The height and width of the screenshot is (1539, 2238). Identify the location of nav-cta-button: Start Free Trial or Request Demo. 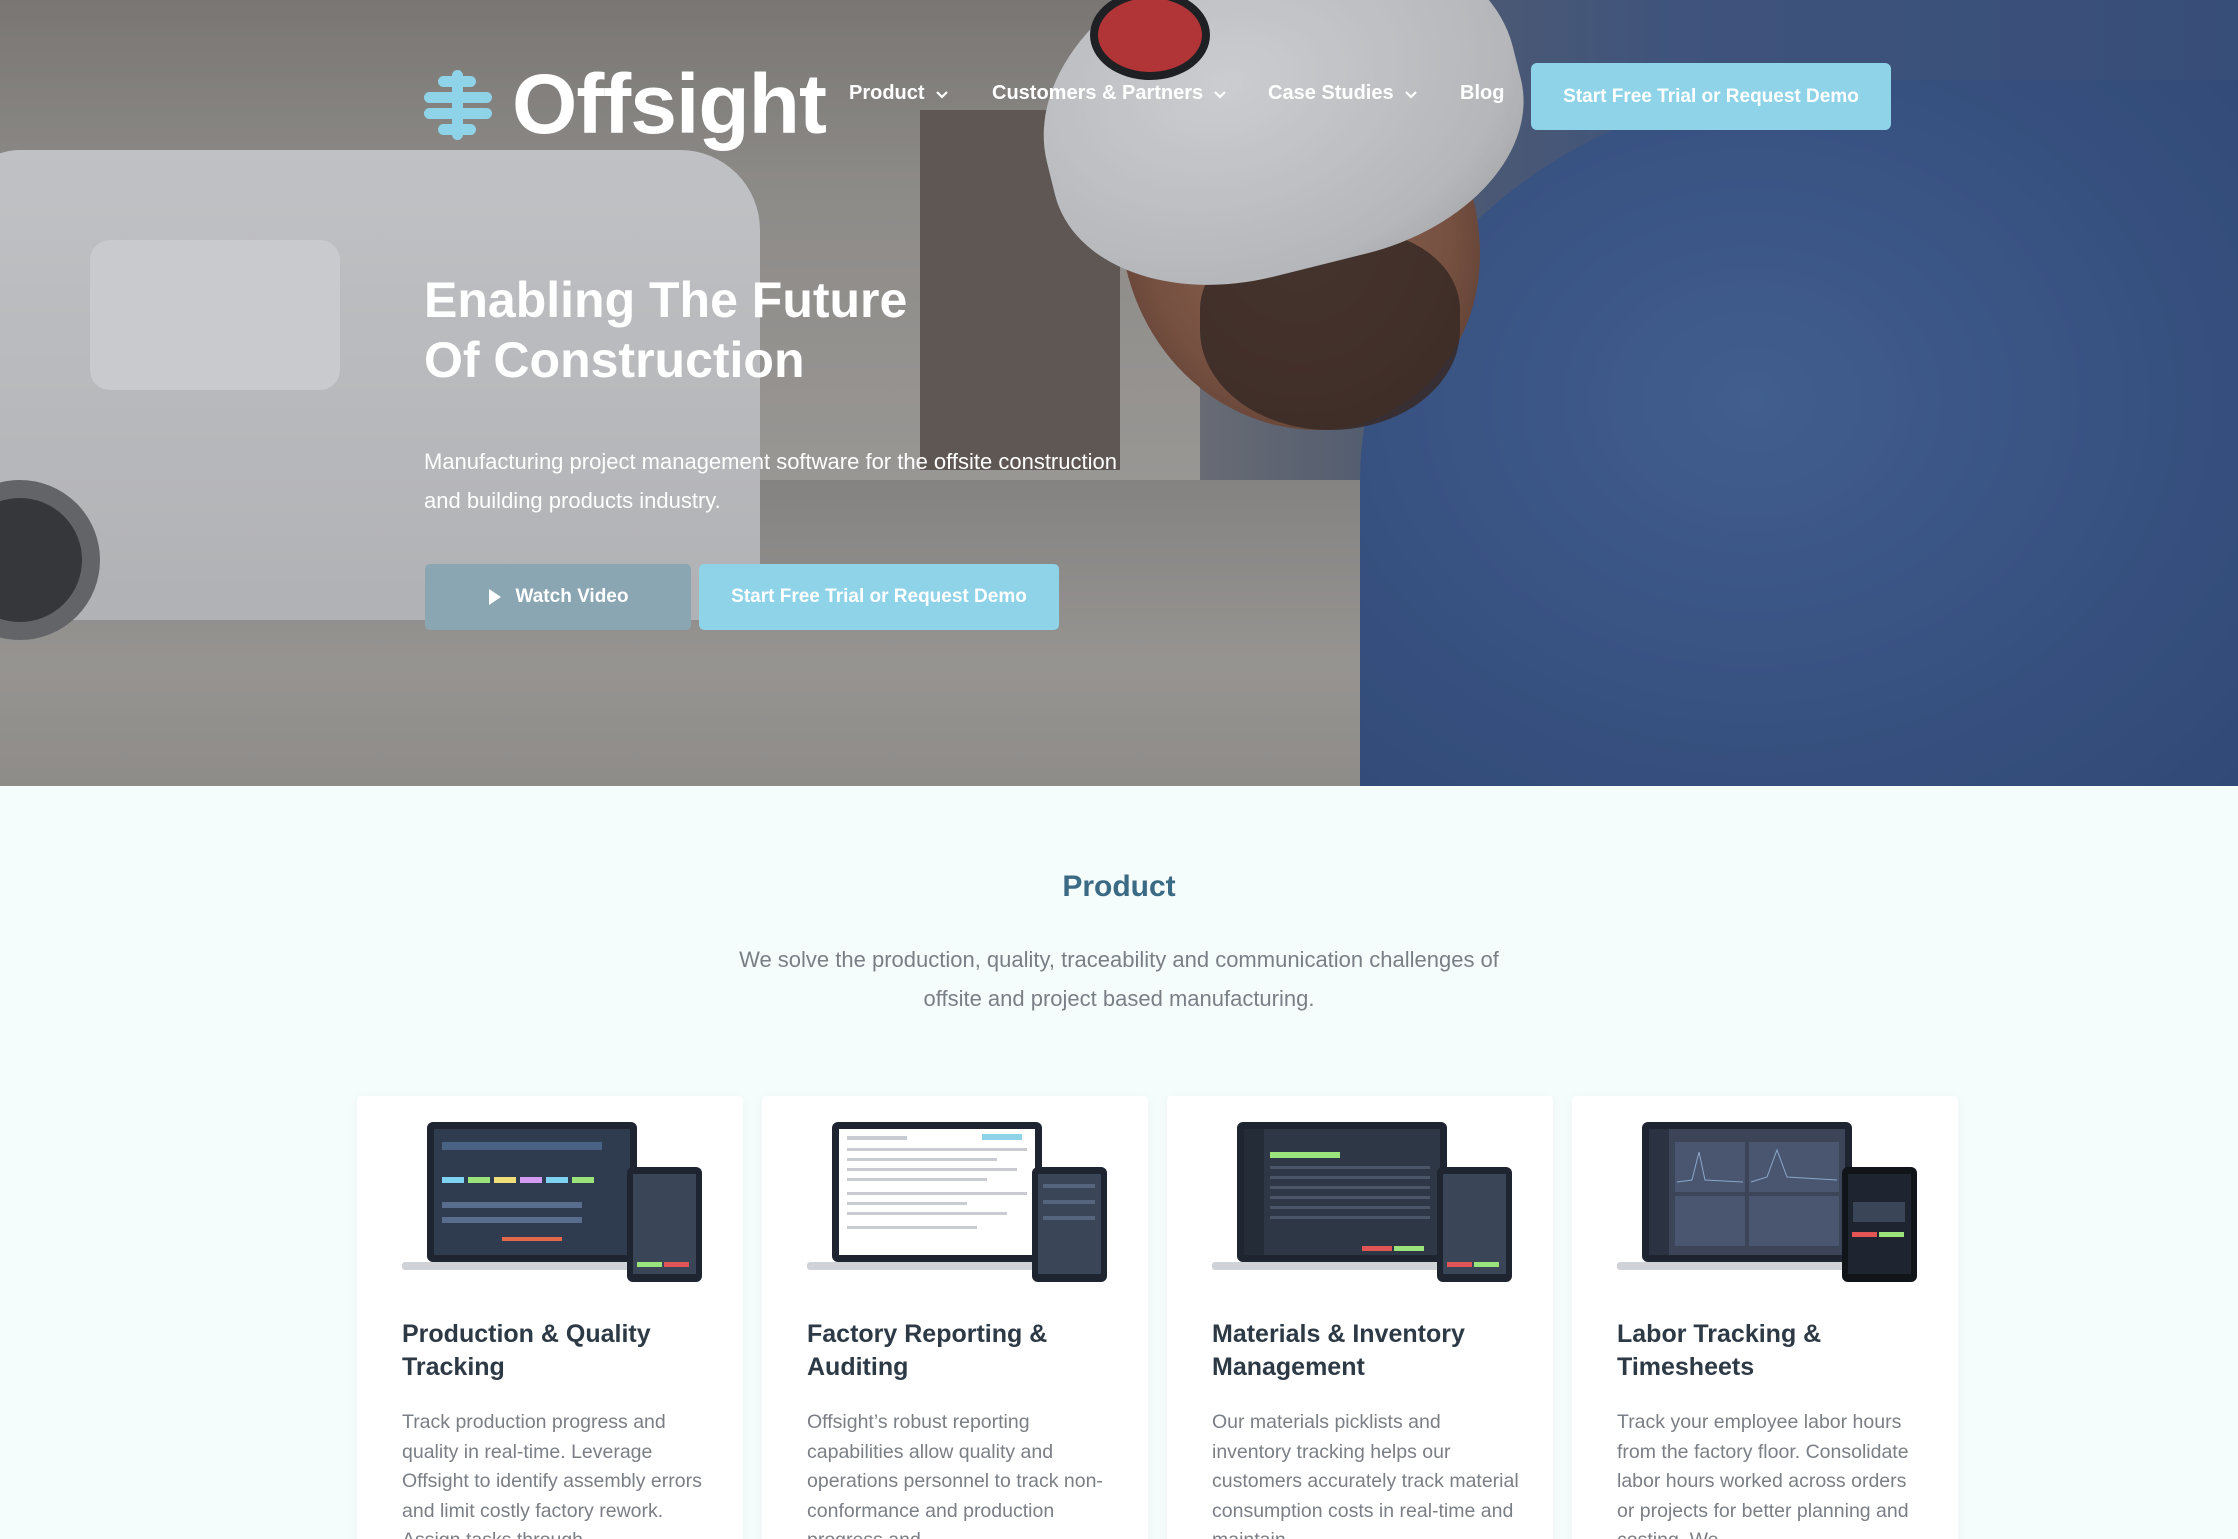
(1711, 96).